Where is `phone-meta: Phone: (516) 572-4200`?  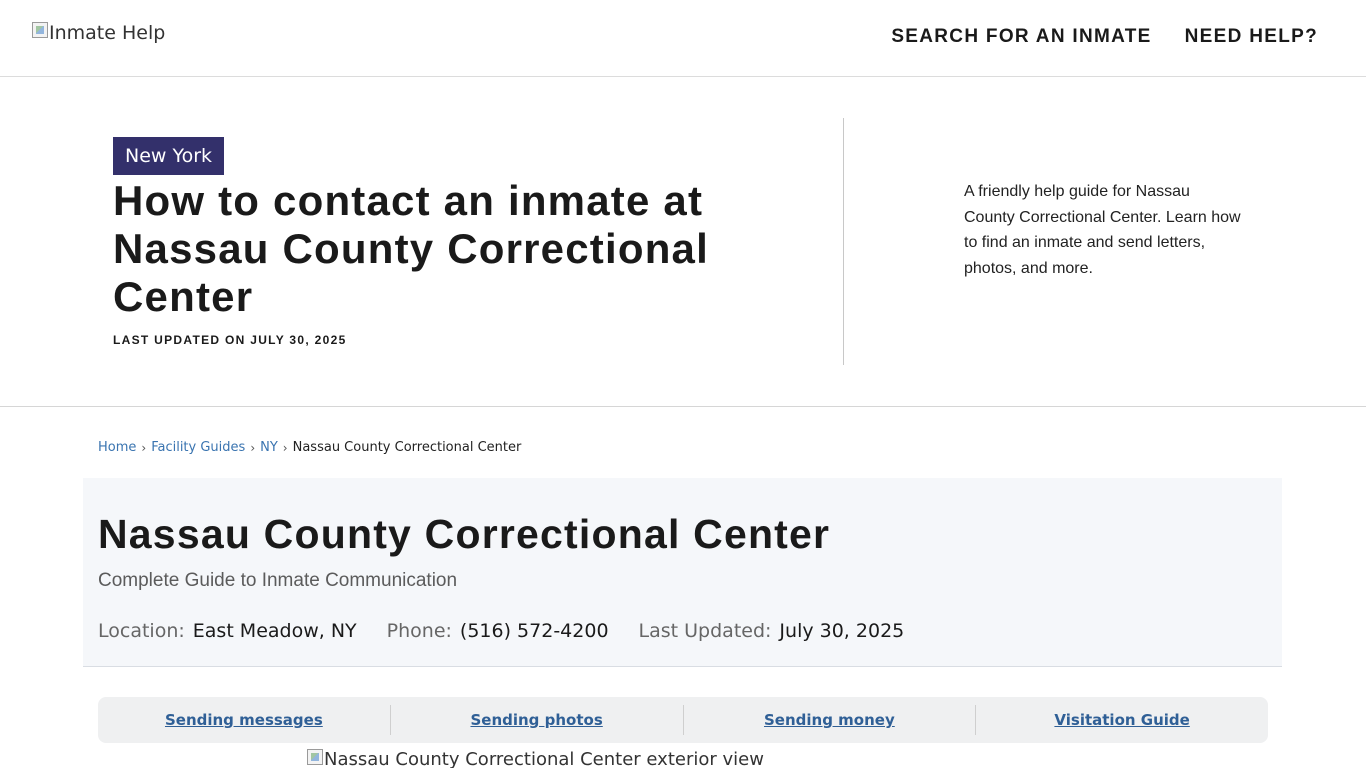
phone-meta: Phone: (516) 572-4200 is located at coordinates (498, 631).